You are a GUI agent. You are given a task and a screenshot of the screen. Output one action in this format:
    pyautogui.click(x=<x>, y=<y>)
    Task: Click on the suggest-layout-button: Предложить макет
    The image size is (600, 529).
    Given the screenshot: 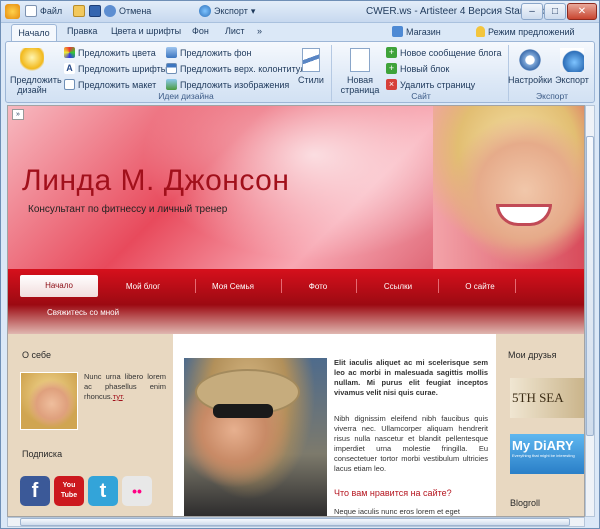 What is the action you would take?
    pyautogui.click(x=110, y=84)
    